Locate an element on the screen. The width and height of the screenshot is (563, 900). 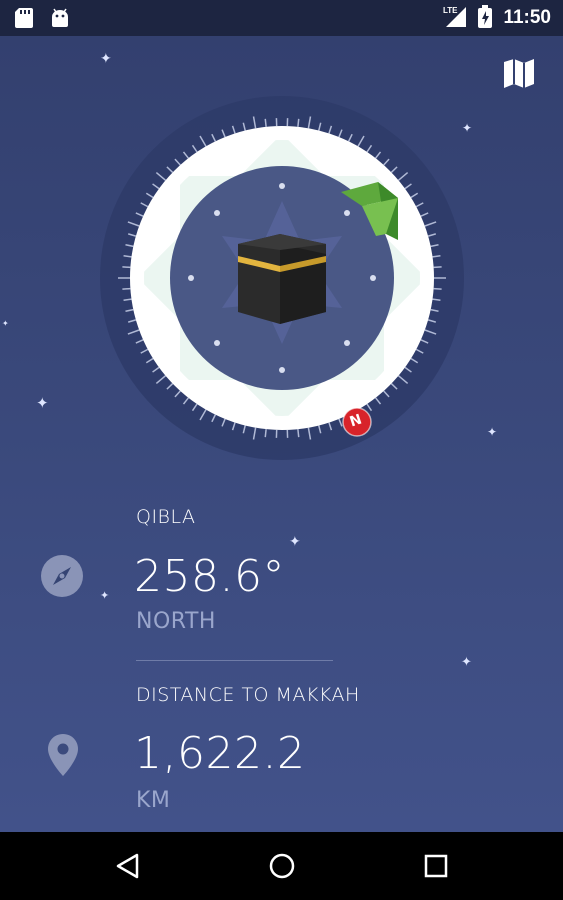
battery-charging-icon is located at coordinates (485, 16).